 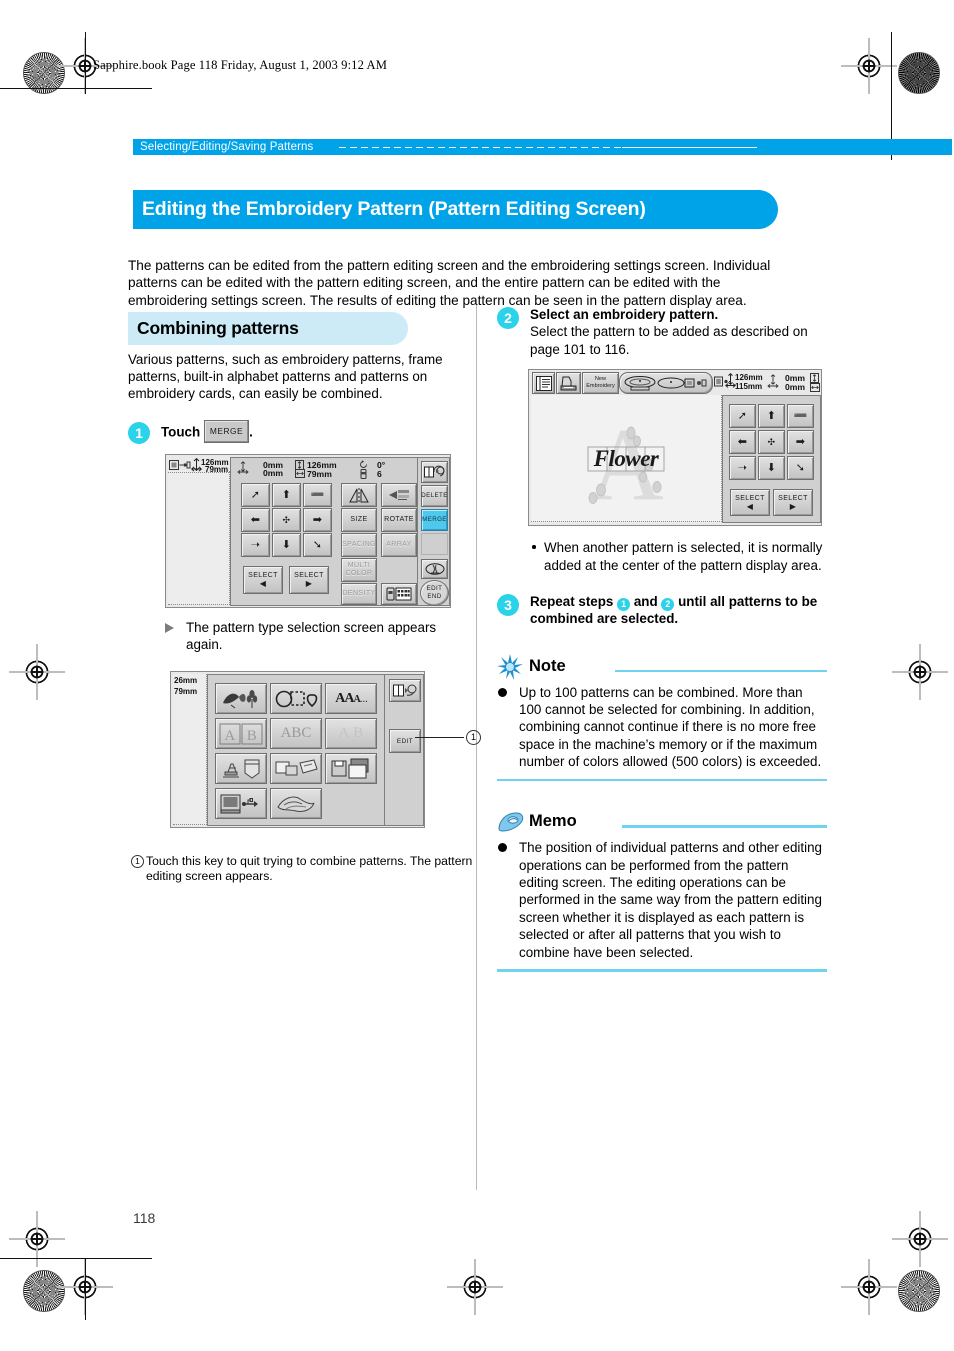 I want to click on outline-alphabet-icon: A B, so click(x=351, y=733).